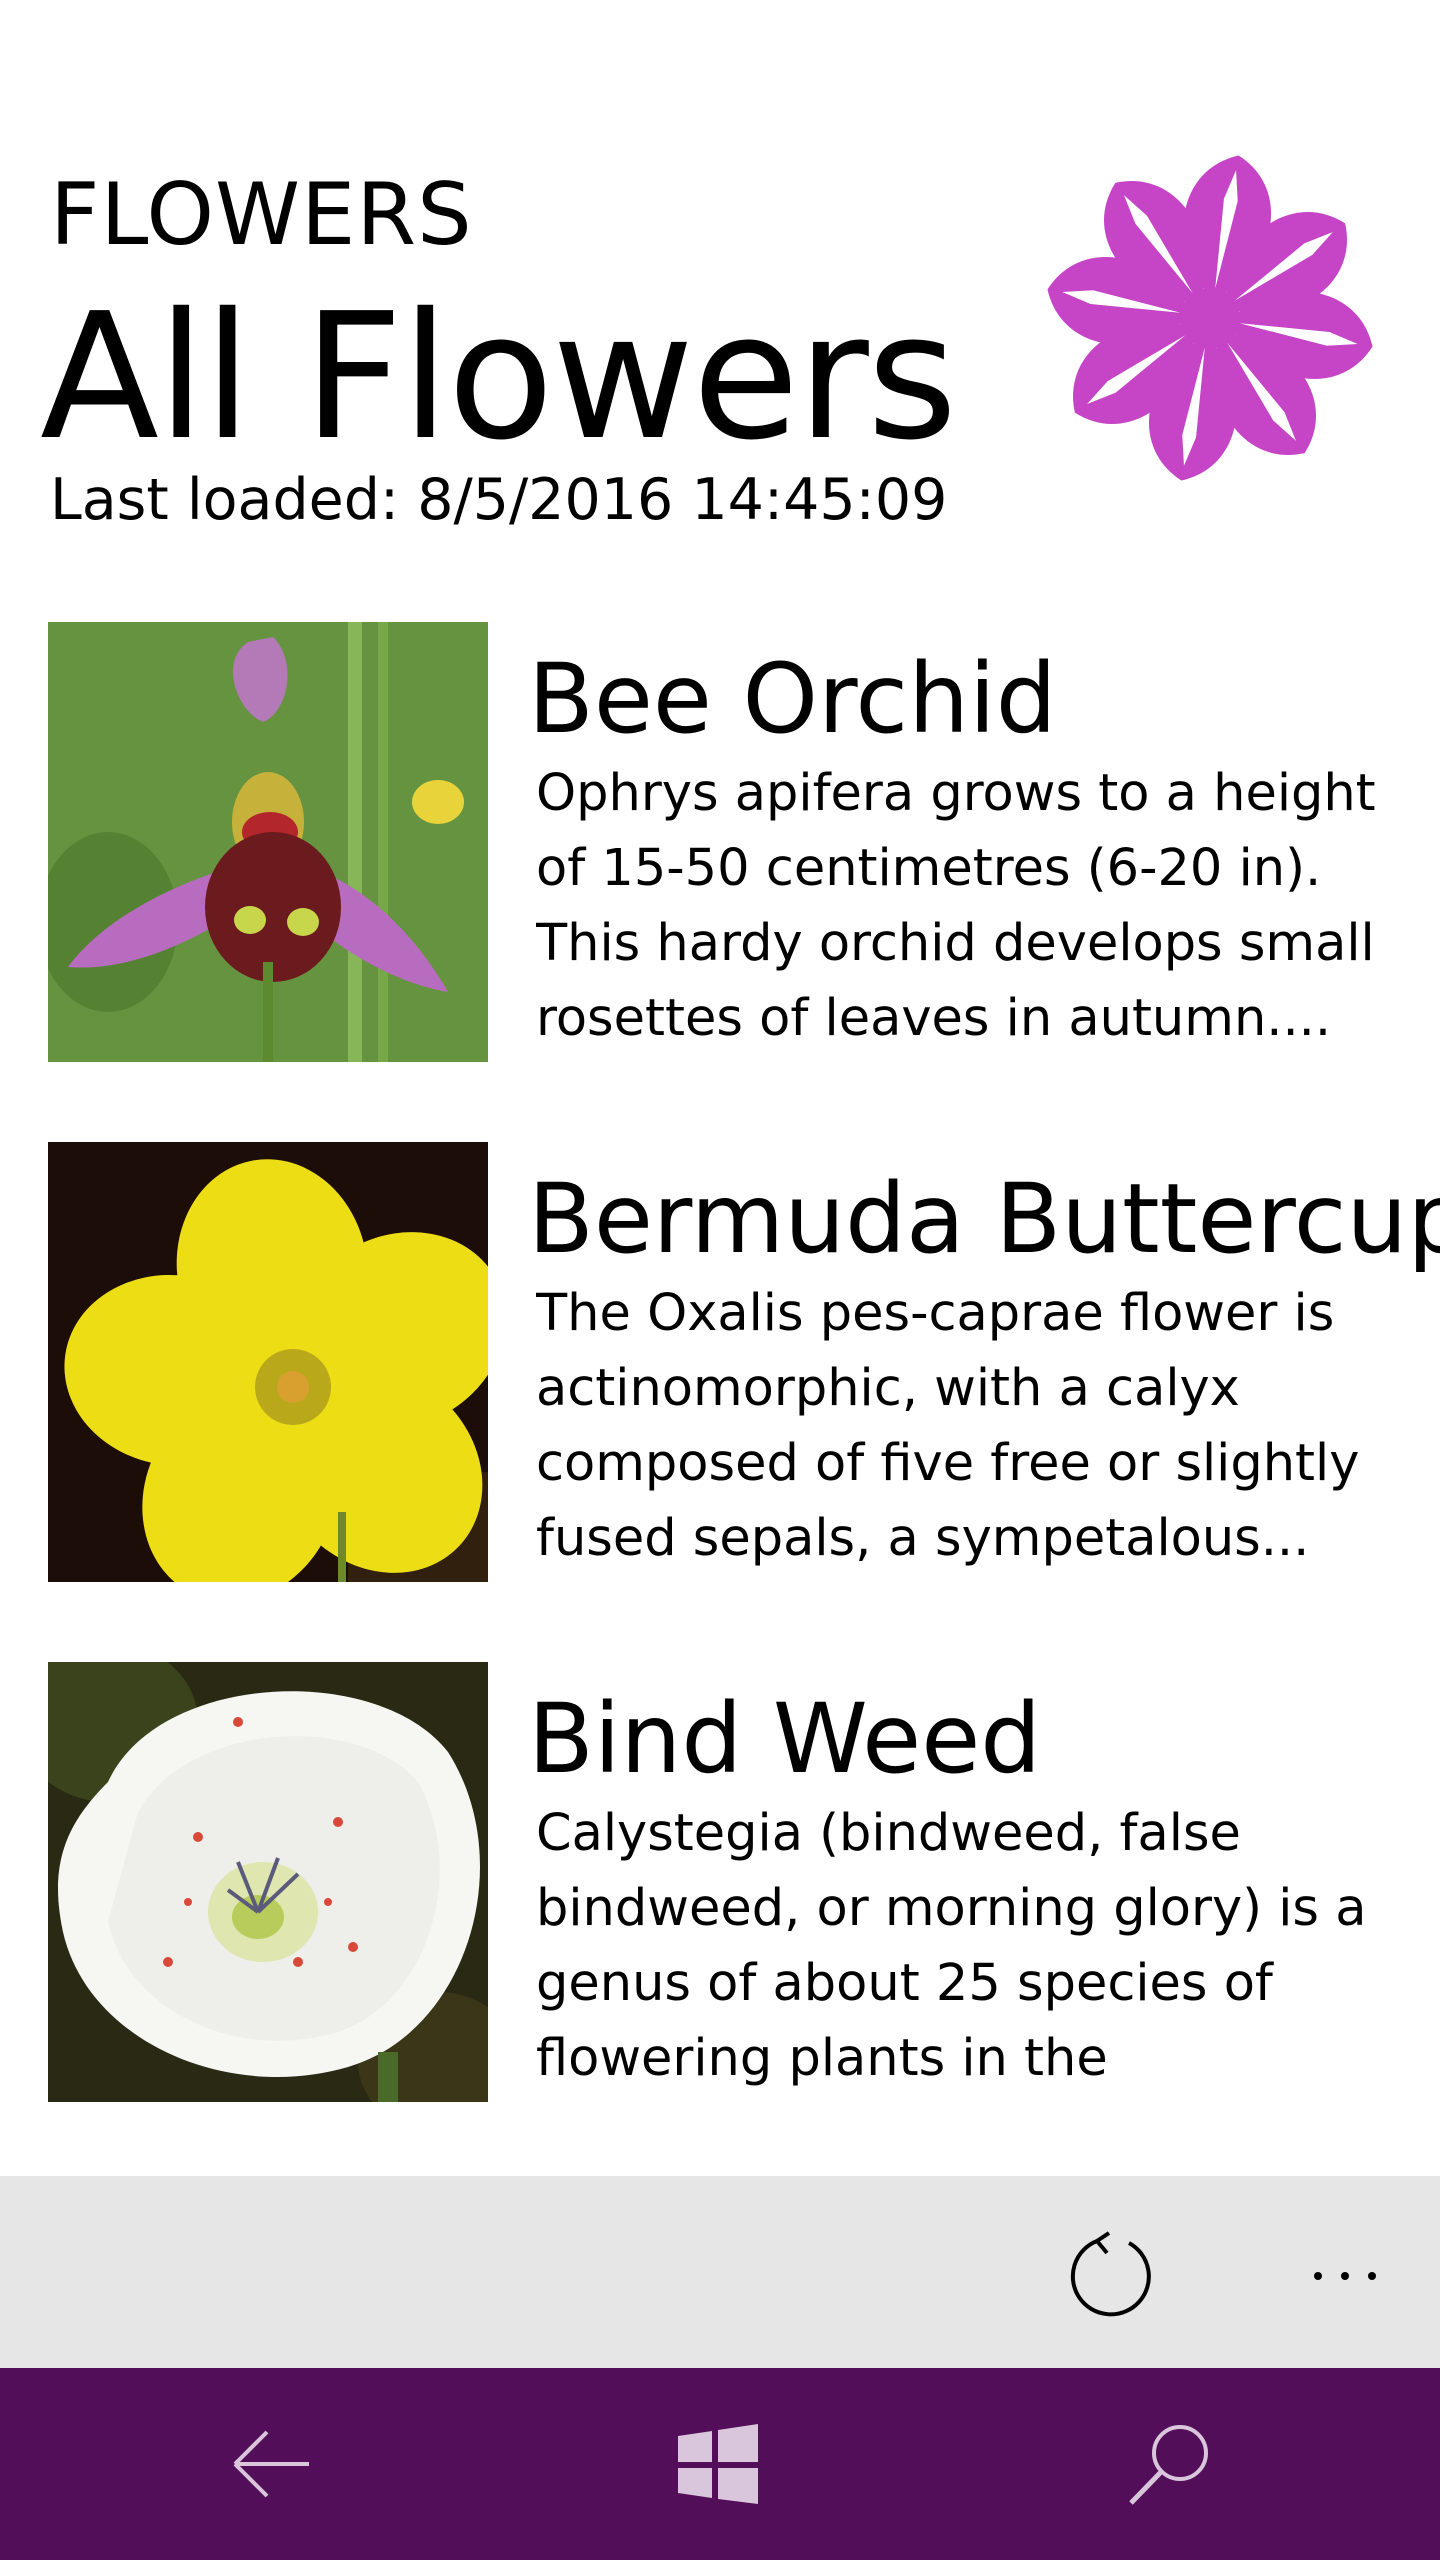 The image size is (1440, 2560). I want to click on bermuda-buttercup-photo, so click(268, 1362).